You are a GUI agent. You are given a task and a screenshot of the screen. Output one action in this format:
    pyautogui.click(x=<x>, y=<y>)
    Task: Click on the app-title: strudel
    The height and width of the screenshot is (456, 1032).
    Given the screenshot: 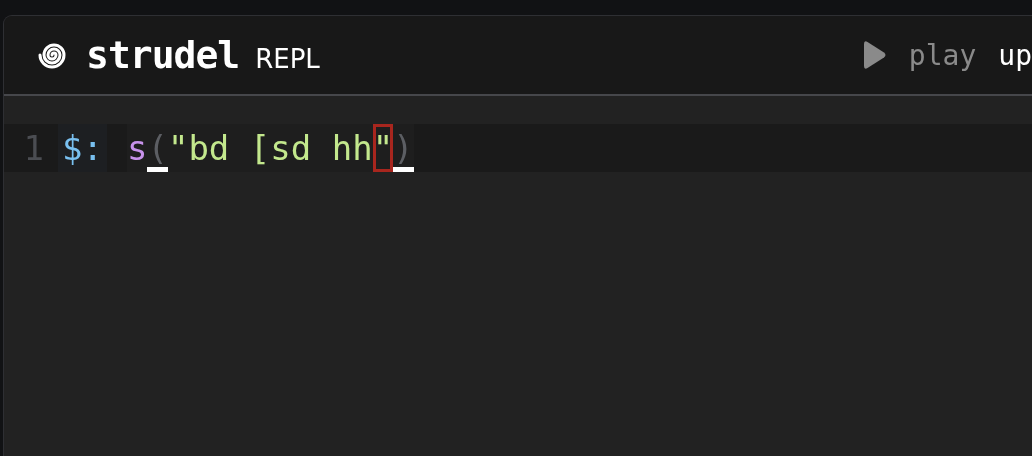 What is the action you would take?
    pyautogui.click(x=163, y=55)
    